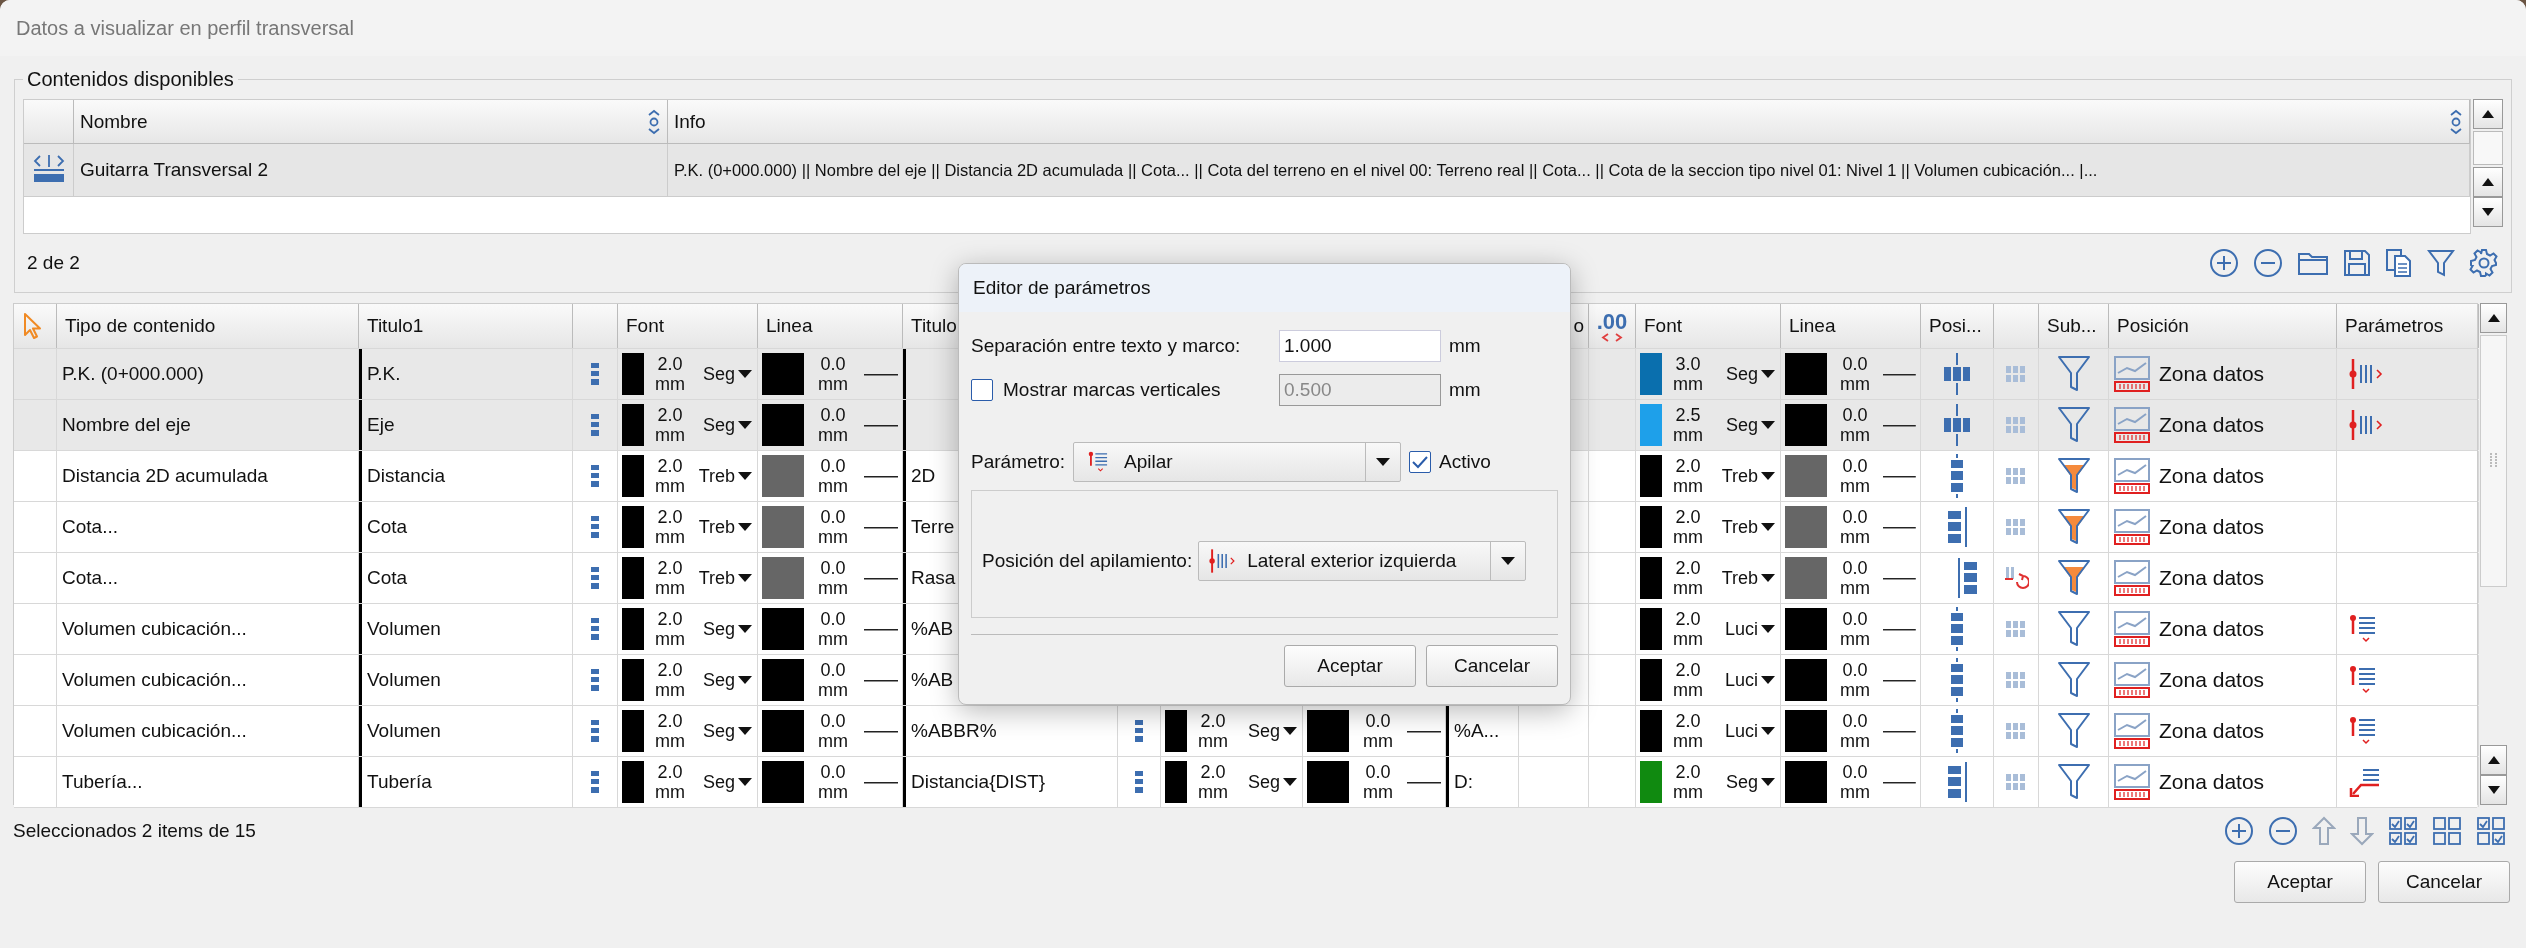 The width and height of the screenshot is (2526, 948). Describe the element at coordinates (1106, 346) in the screenshot. I see `field-label: Separación entre texto y marco:` at that location.